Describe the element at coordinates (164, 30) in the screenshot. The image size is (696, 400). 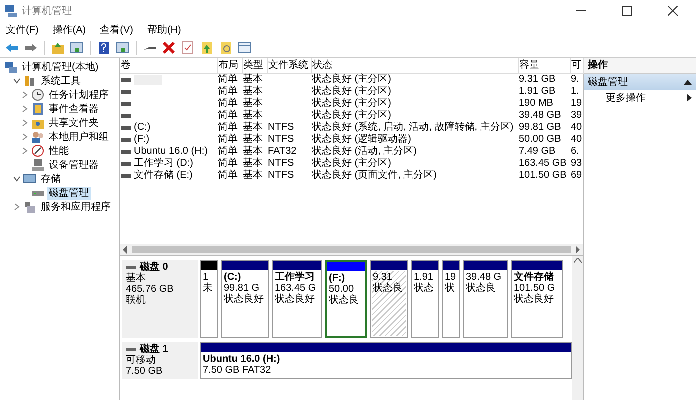
I see `menu-item: 帮助(H)` at that location.